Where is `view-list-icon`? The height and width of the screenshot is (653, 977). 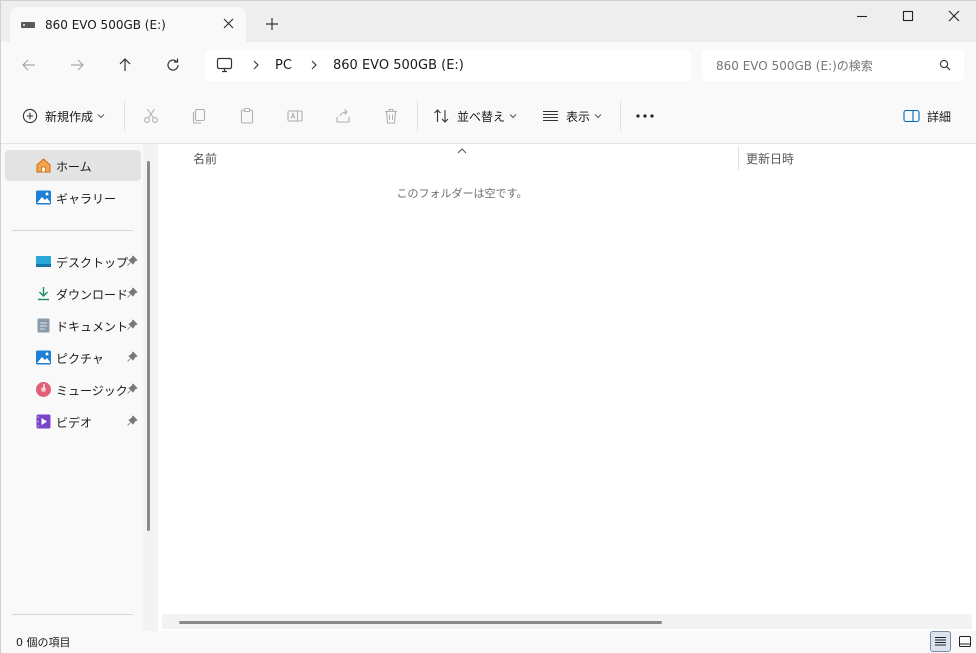 view-list-icon is located at coordinates (550, 116).